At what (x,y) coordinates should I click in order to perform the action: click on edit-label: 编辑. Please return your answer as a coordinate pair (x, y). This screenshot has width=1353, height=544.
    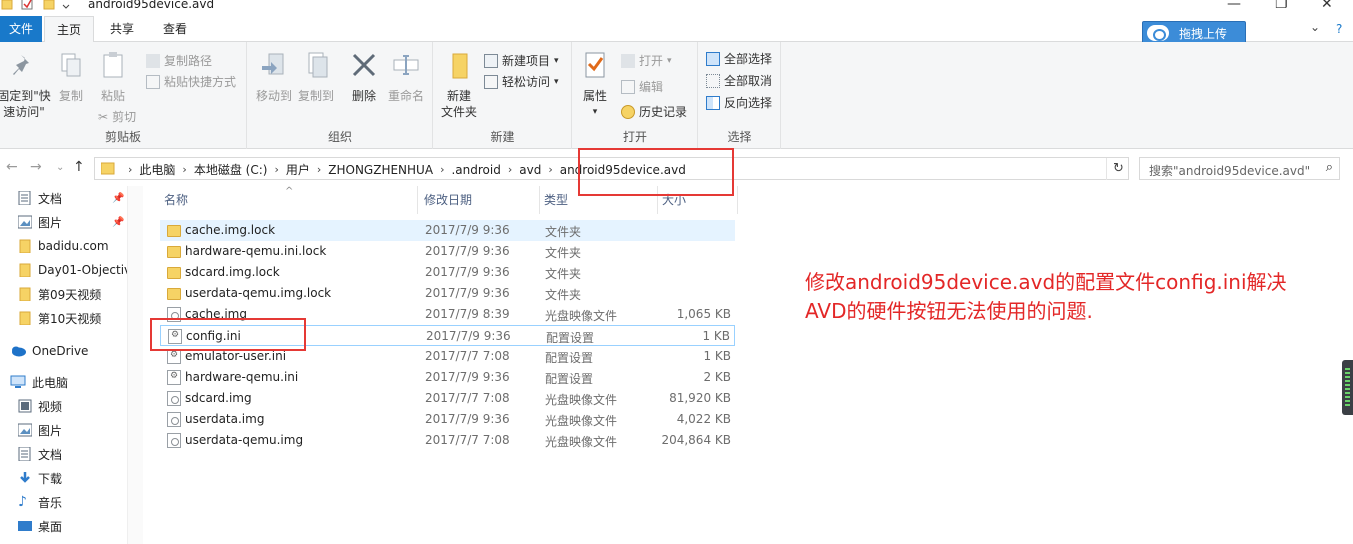
    Looking at the image, I should click on (651, 87).